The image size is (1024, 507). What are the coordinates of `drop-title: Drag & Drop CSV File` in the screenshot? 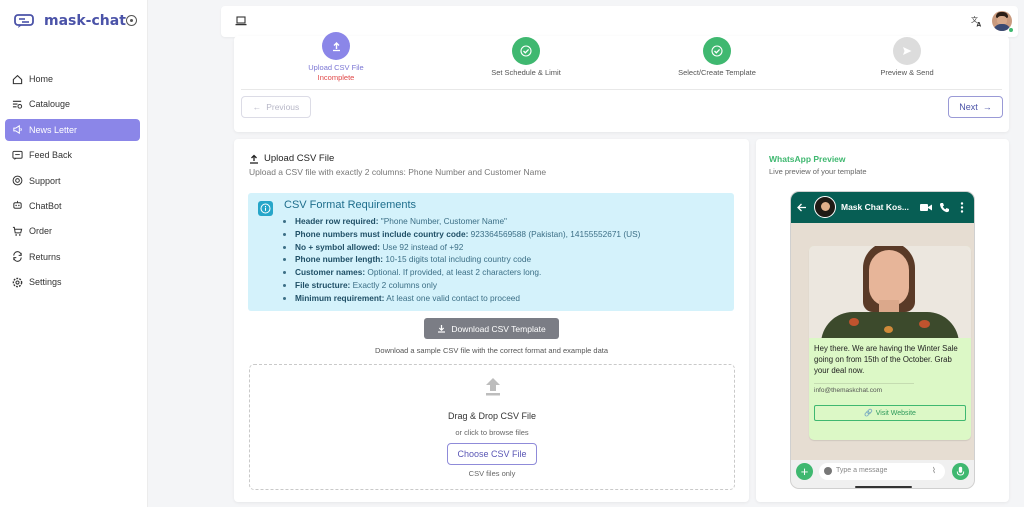 It's located at (492, 416).